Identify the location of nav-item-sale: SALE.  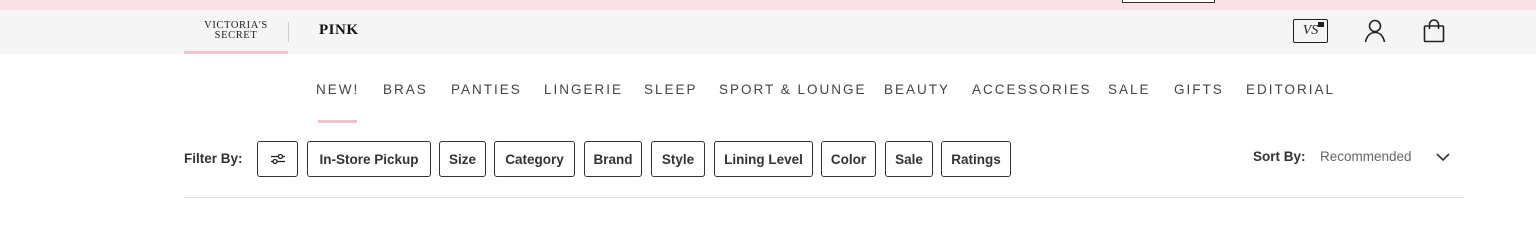
(1129, 89).